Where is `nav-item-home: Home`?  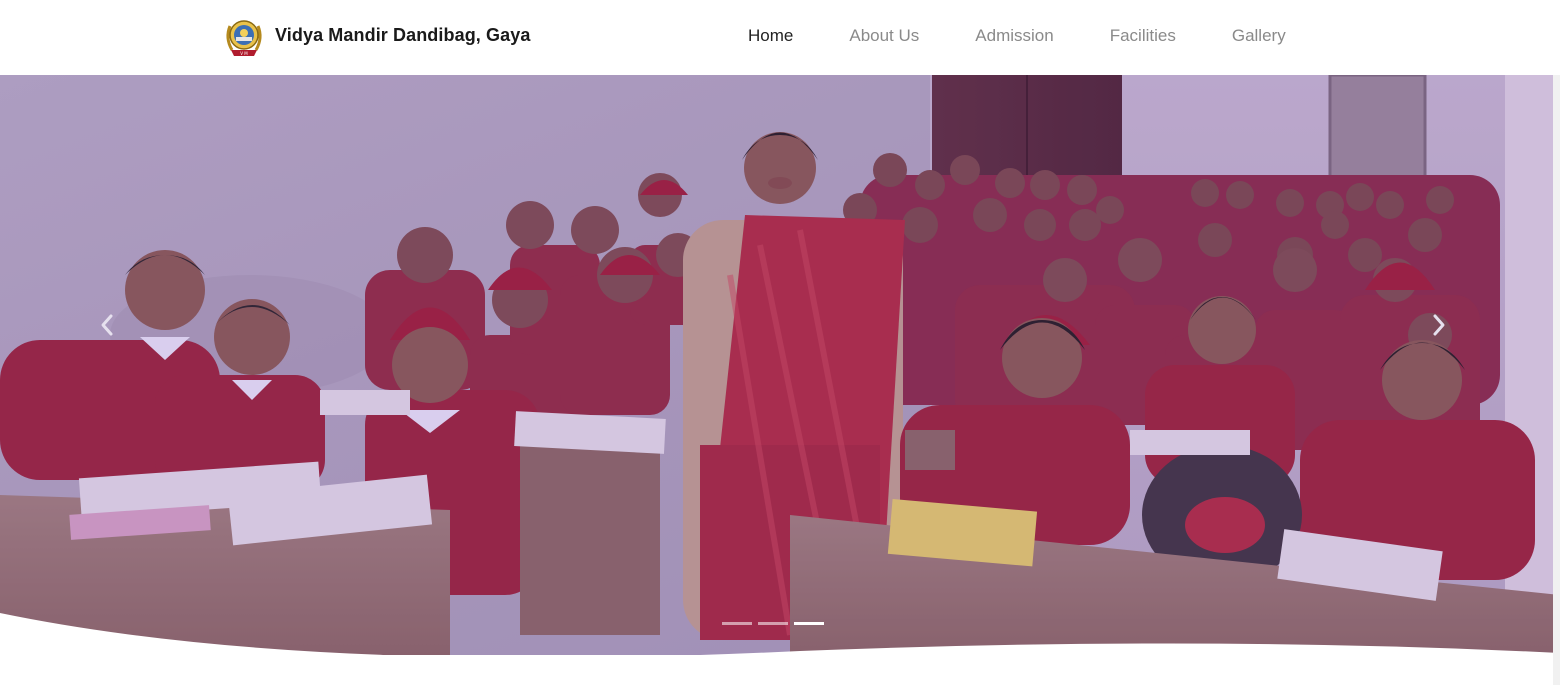
nav-item-home: Home is located at coordinates (770, 36).